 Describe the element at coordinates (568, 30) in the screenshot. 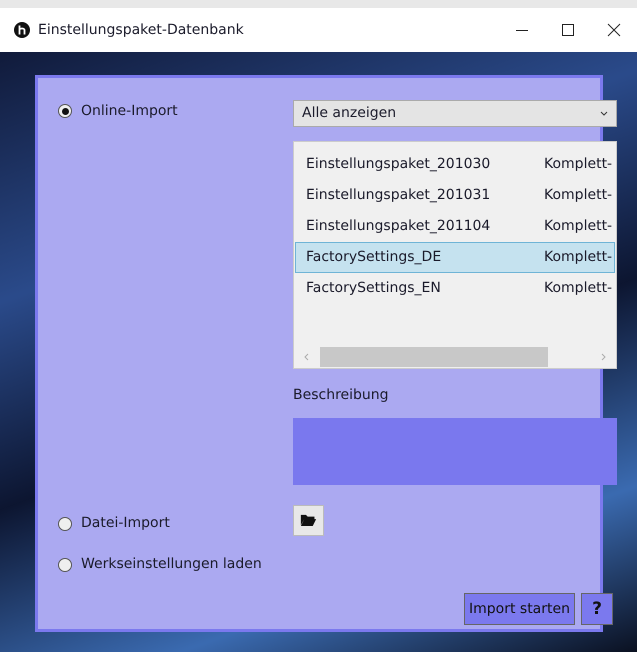

I see `maximize-icon` at that location.